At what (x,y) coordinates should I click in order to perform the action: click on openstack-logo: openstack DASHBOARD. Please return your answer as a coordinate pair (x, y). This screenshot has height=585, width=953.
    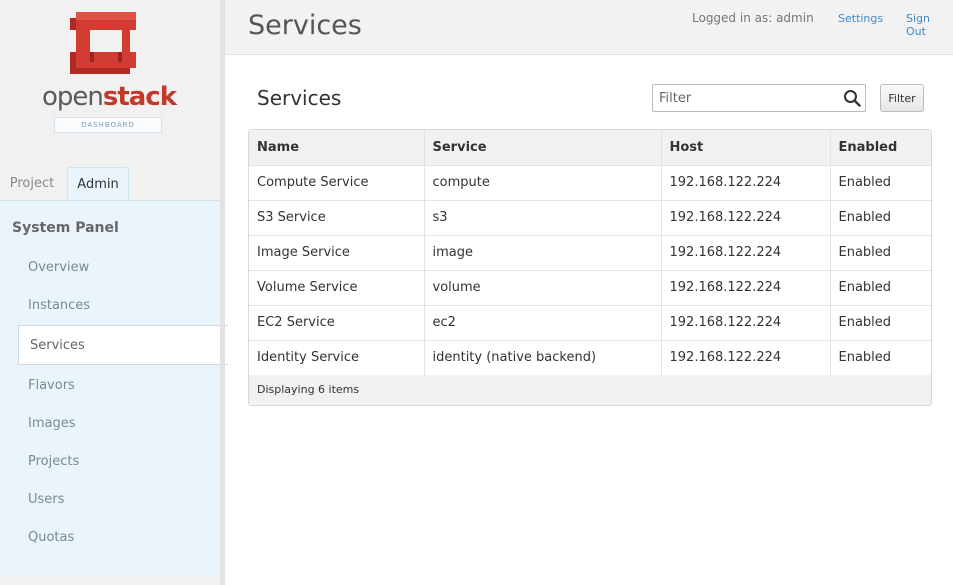
    Looking at the image, I should click on (110, 80).